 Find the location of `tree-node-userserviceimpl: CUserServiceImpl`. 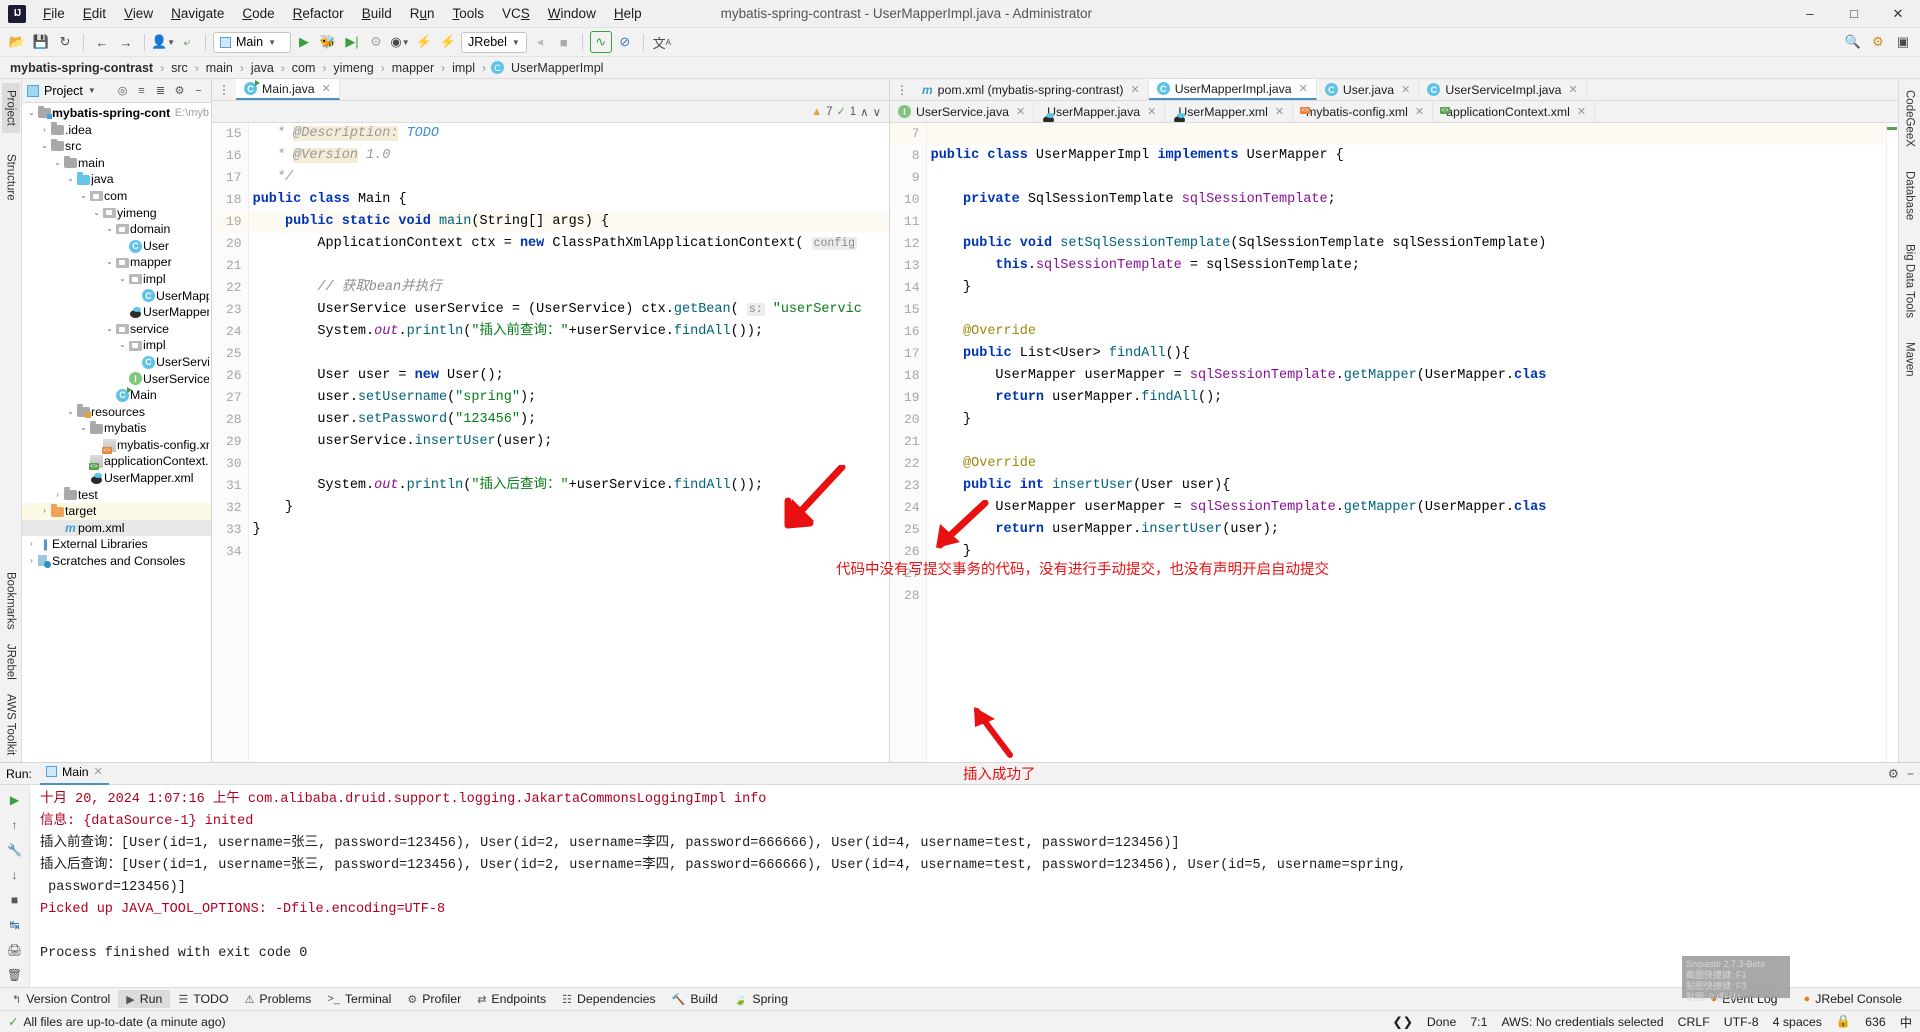

tree-node-userserviceimpl: CUserServiceImpl is located at coordinates (116, 362).